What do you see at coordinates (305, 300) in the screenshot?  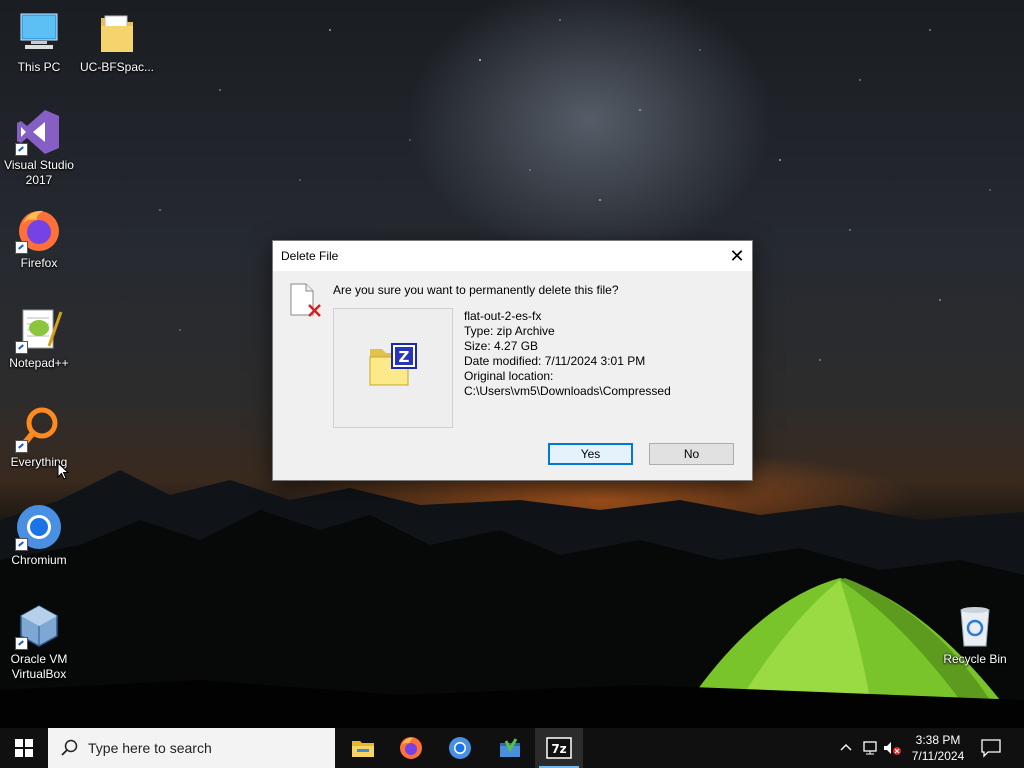 I see `delete-document-icon` at bounding box center [305, 300].